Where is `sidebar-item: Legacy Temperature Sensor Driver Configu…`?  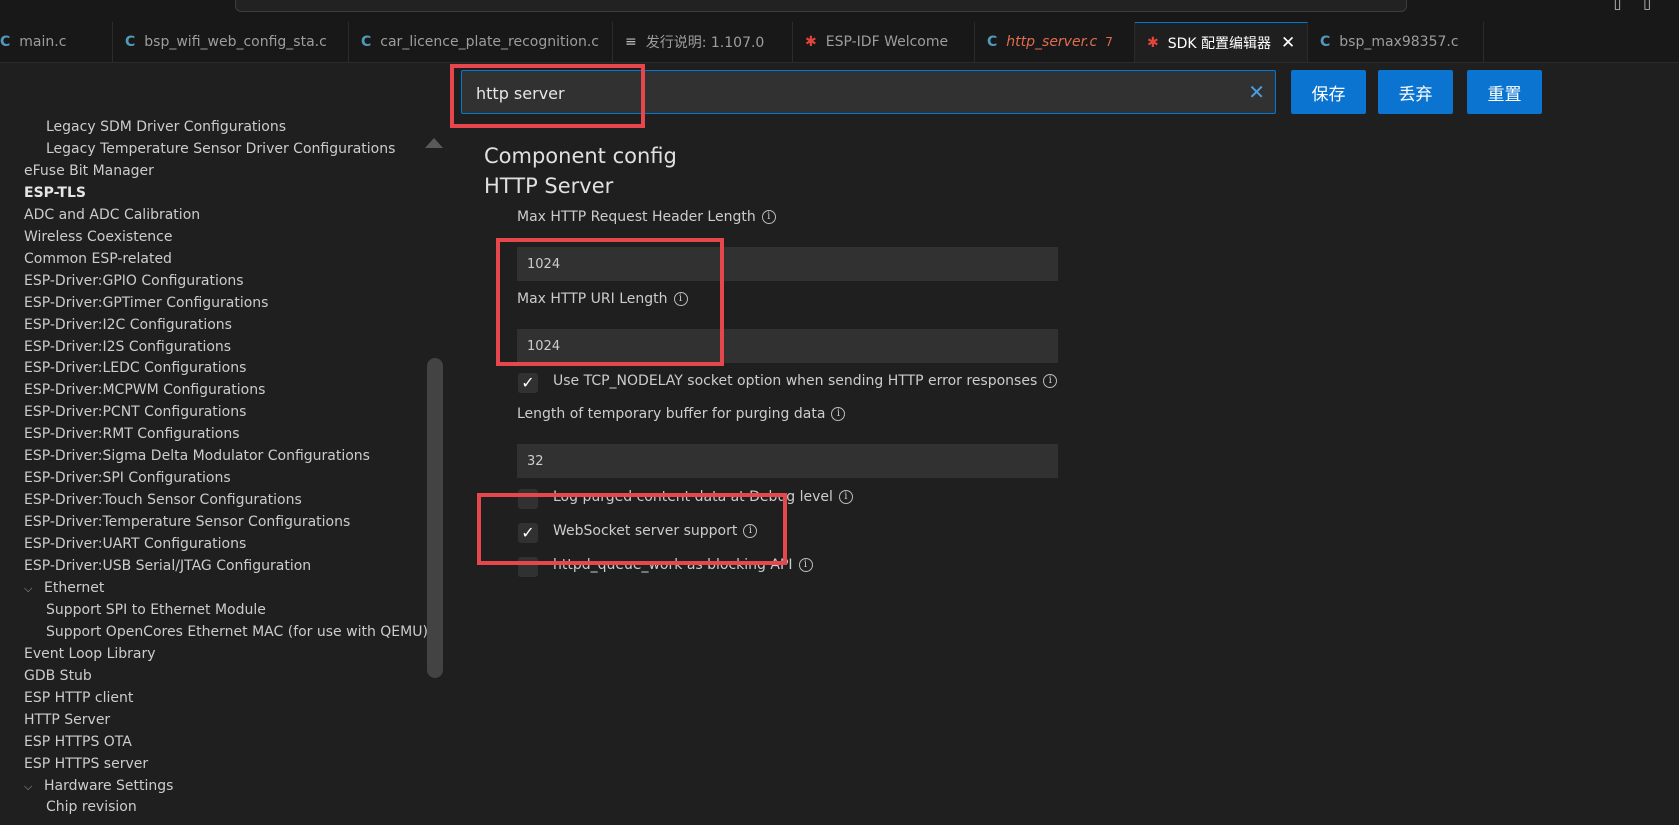 sidebar-item: Legacy Temperature Sensor Driver Configu… is located at coordinates (220, 149).